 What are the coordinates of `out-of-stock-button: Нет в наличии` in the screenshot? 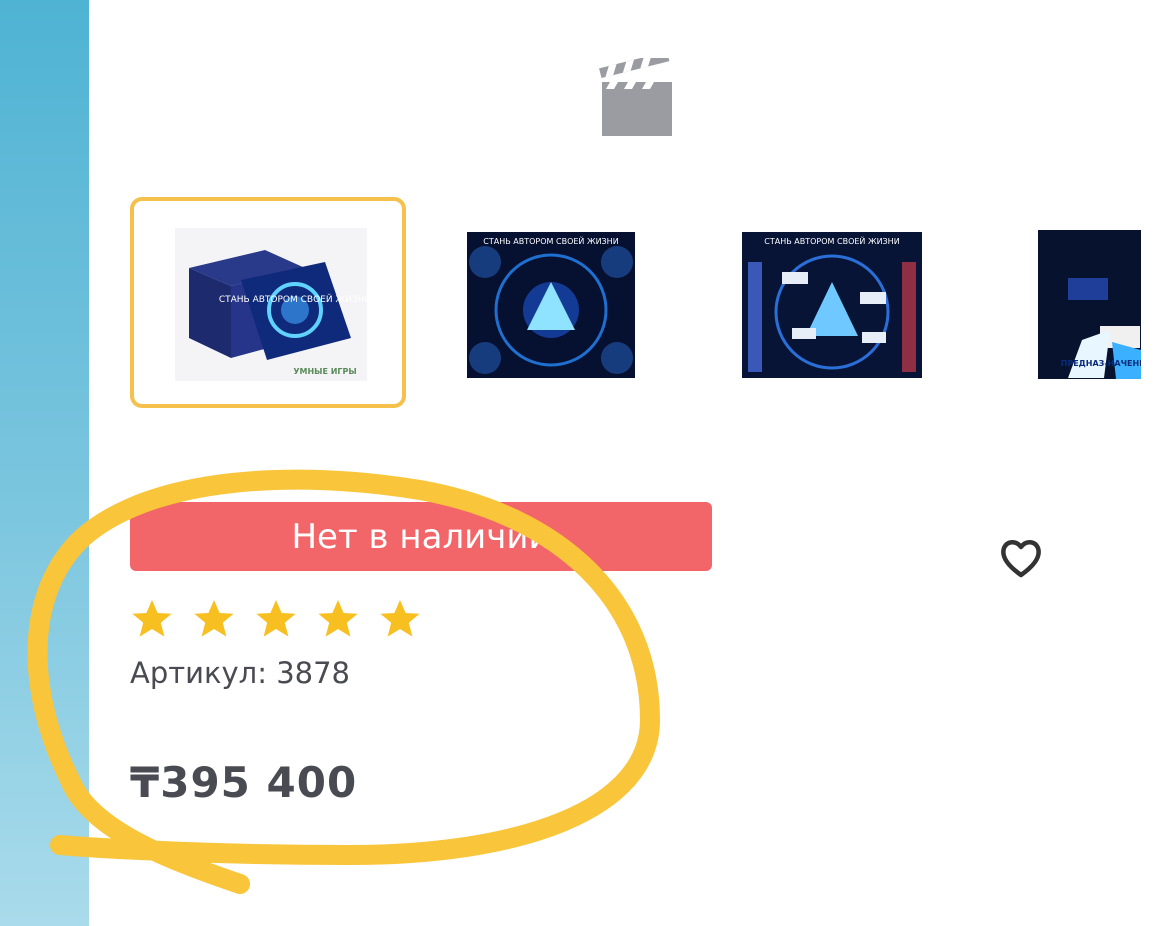 It's located at (421, 536).